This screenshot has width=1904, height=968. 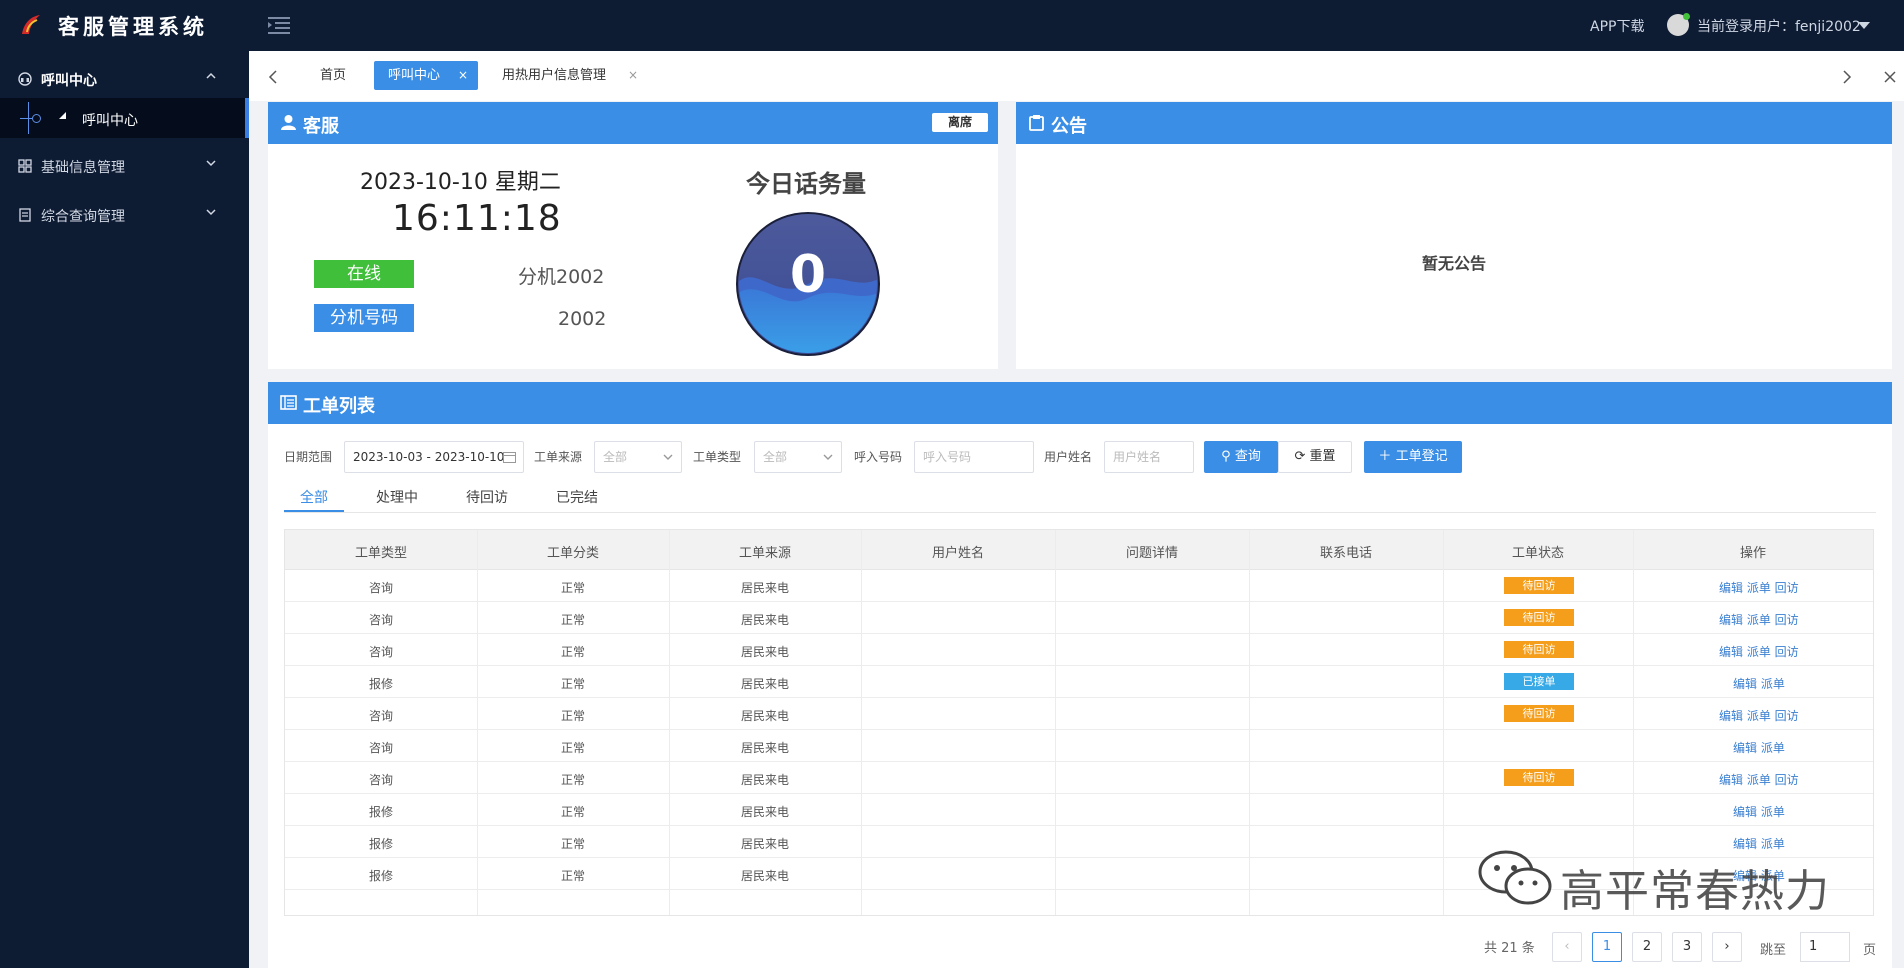 What do you see at coordinates (397, 497) in the screenshot?
I see `subtab-processing: 处理中` at bounding box center [397, 497].